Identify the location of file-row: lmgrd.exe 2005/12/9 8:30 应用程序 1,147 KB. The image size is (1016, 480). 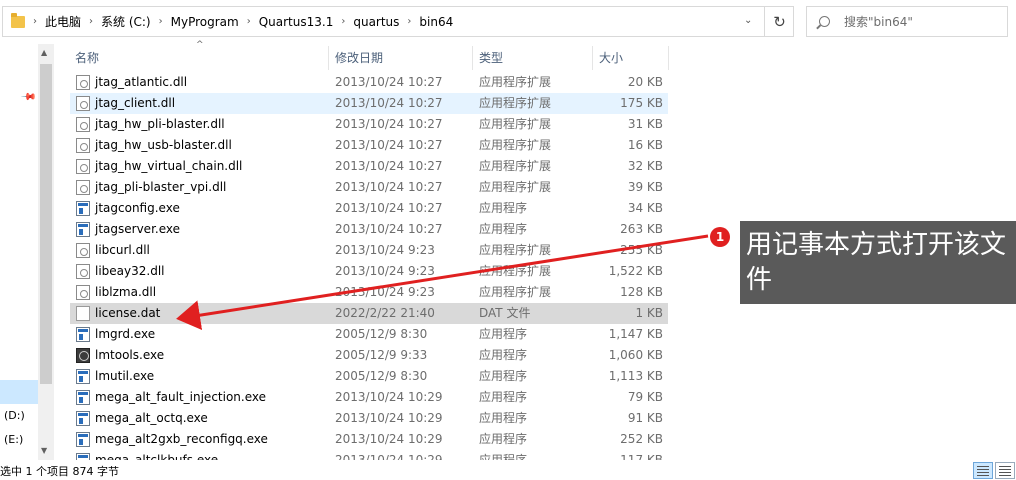
(369, 334).